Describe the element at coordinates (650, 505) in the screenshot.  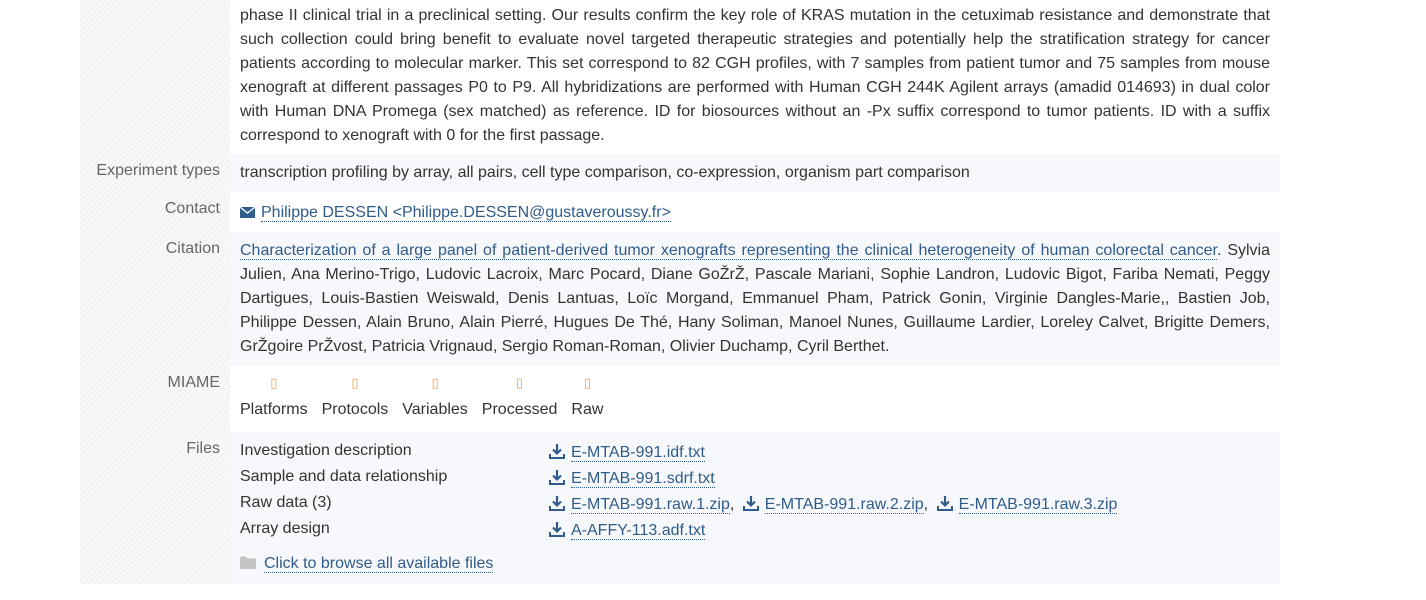
I see `file-link-raw-1: E-MTAB-991.raw.1.zip` at that location.